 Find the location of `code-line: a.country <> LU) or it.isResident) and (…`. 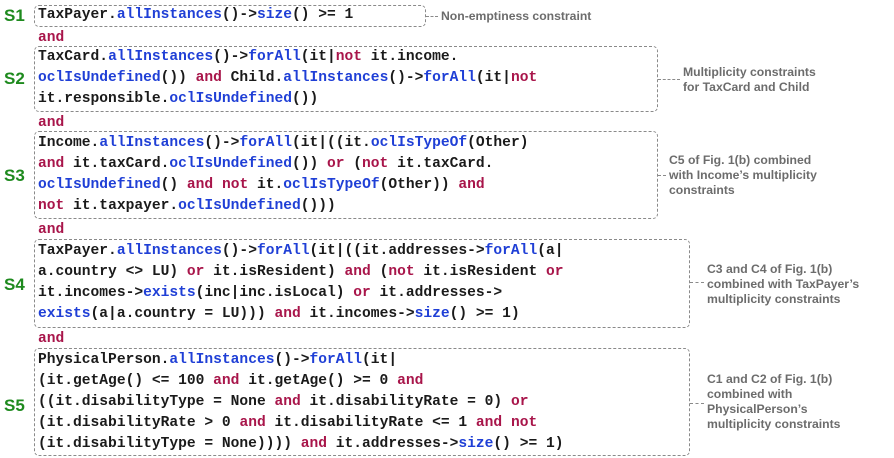

code-line: a.country <> LU) or it.isResident) and (… is located at coordinates (301, 272).